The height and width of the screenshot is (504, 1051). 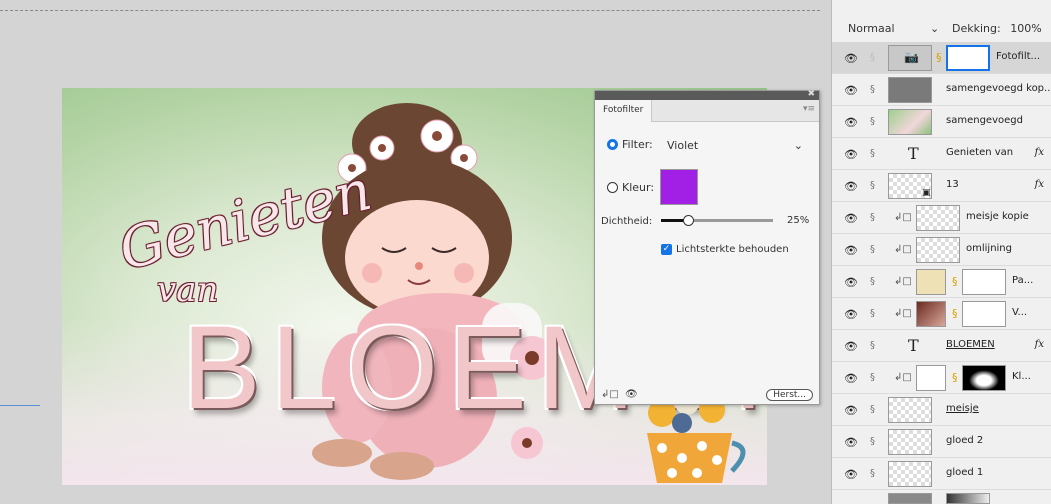 I want to click on filter-label: Filter:, so click(x=637, y=144).